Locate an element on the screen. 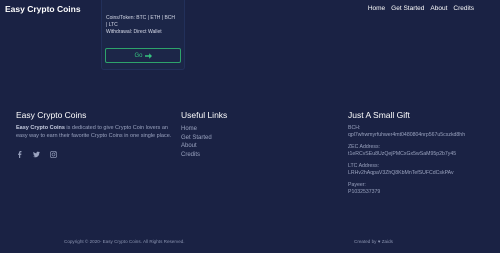 The width and height of the screenshot is (500, 253). gift-entry-payeer: Payeer: P1032537379 is located at coordinates (418, 188).